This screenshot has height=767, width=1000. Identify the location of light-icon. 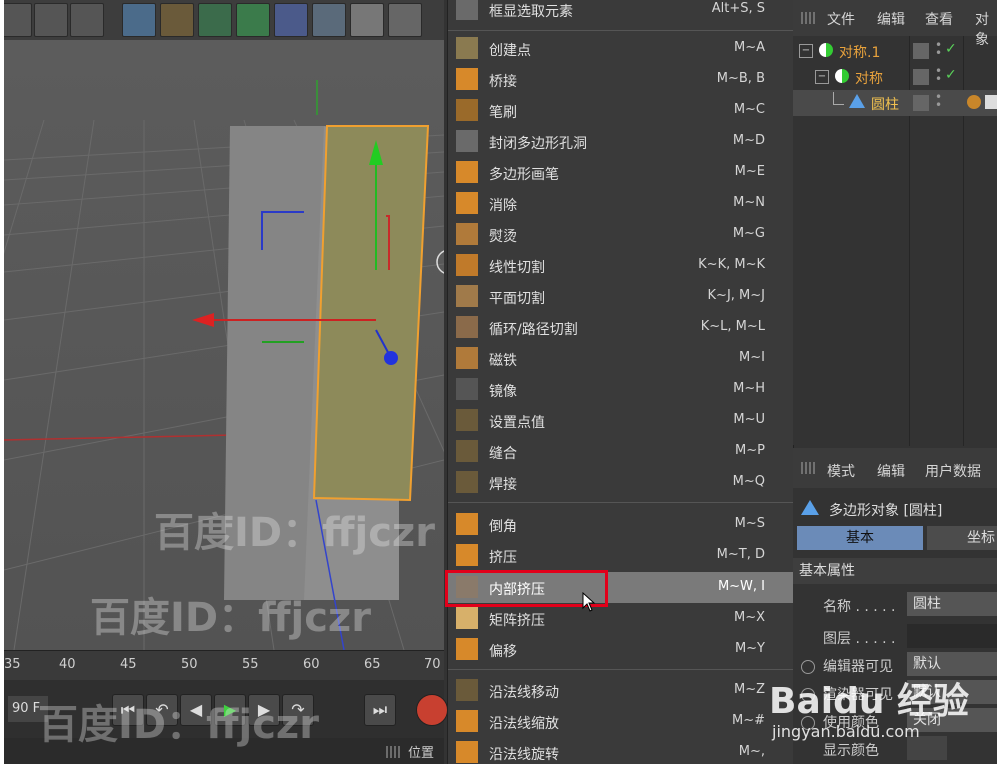
(405, 20).